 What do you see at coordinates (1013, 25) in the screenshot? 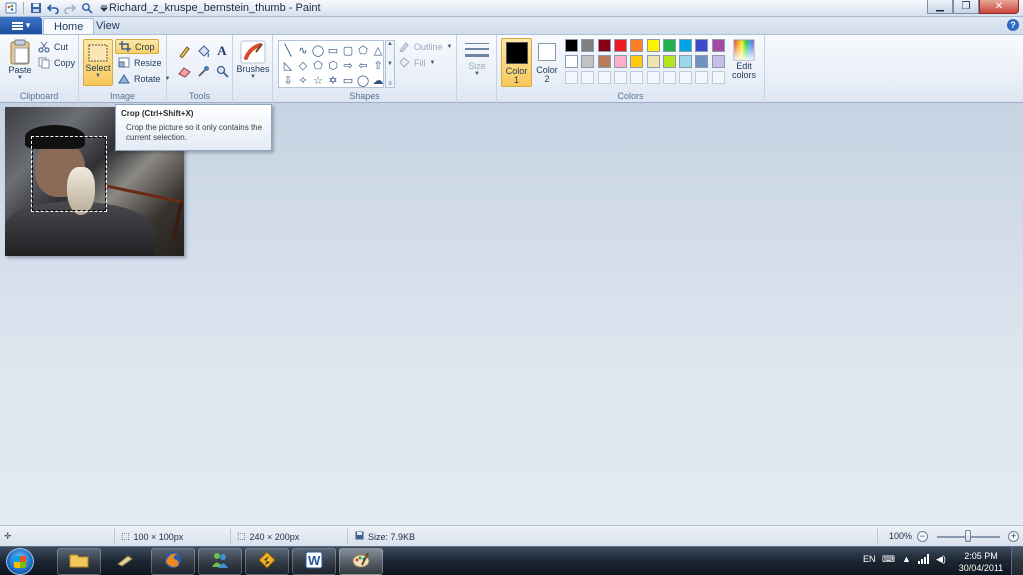
I see `help-icon: ?` at bounding box center [1013, 25].